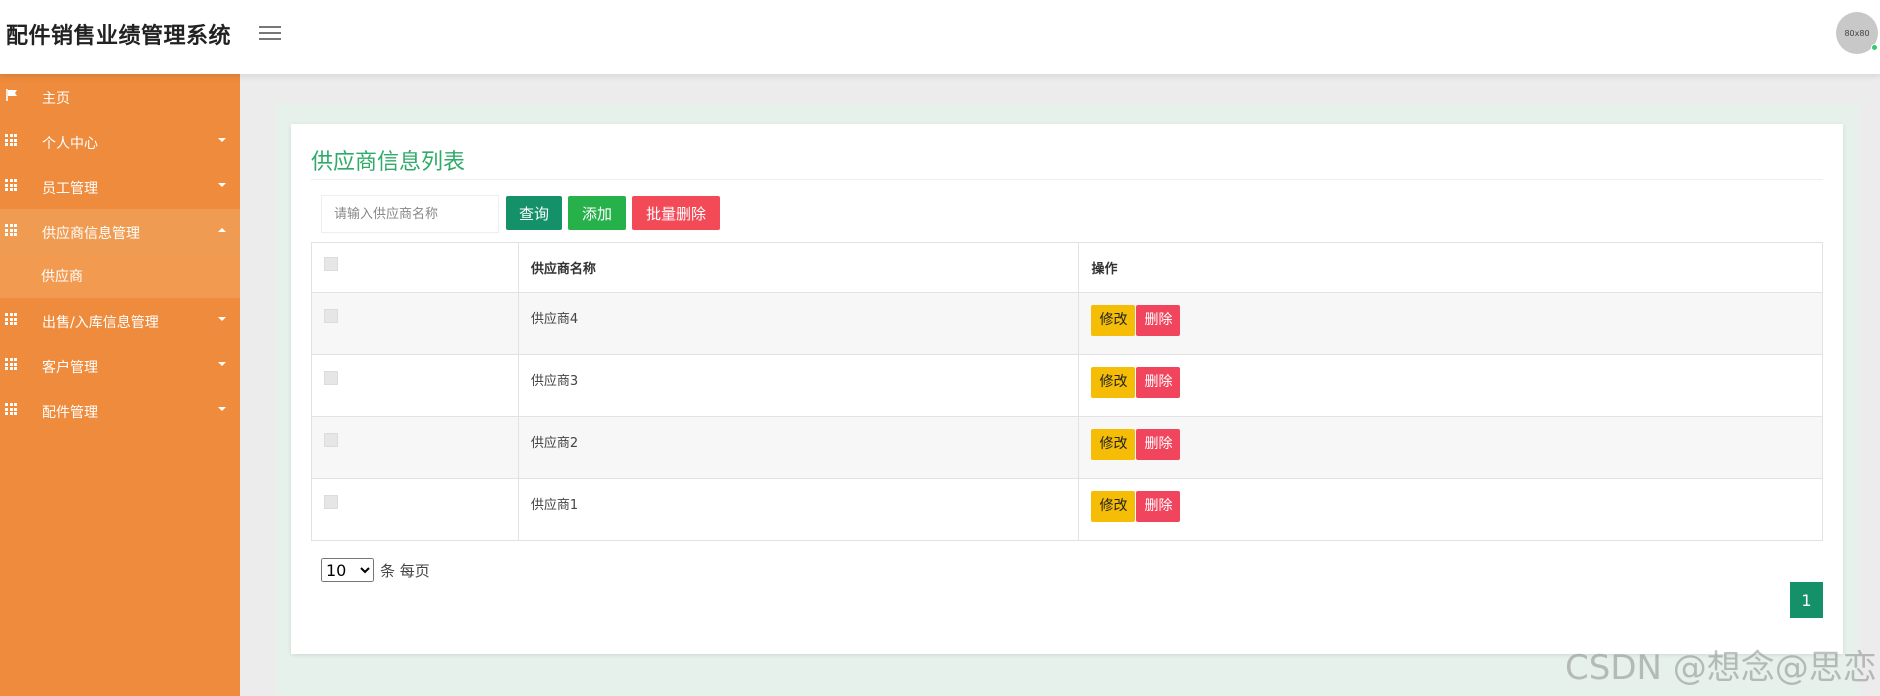  Describe the element at coordinates (1450, 267) in the screenshot. I see `column-header-actions: 操作` at that location.